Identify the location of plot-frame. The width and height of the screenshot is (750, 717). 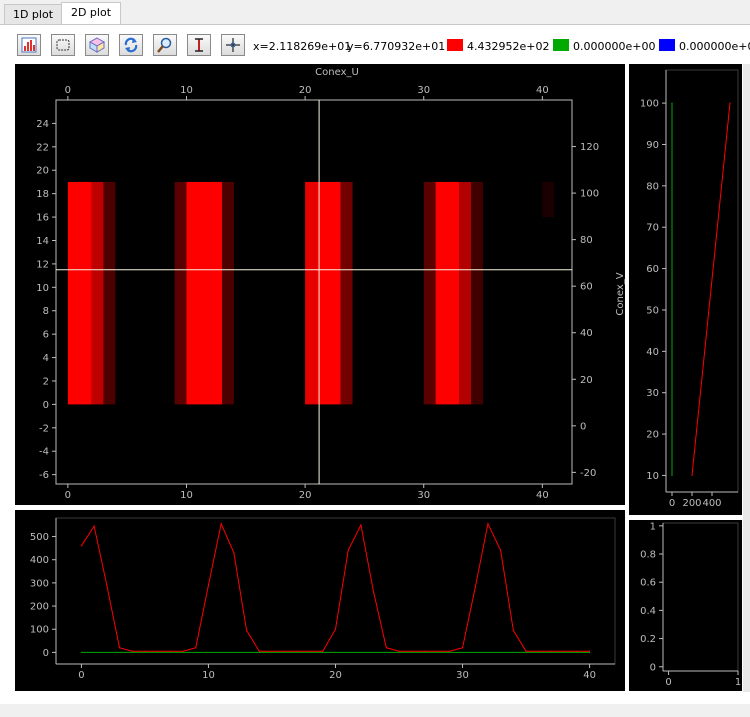
(700, 597).